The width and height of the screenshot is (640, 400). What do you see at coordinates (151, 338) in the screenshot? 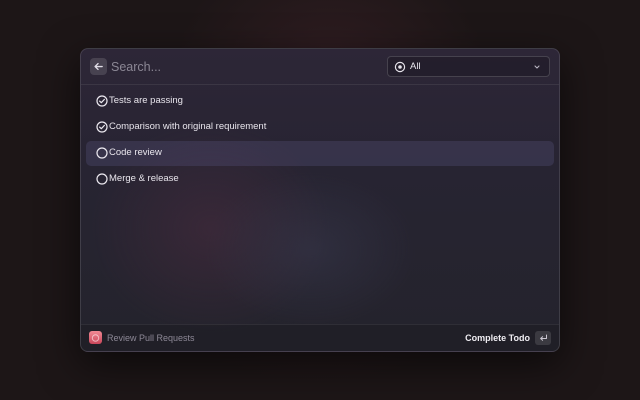
I see `command-name: Review Pull Requests` at bounding box center [151, 338].